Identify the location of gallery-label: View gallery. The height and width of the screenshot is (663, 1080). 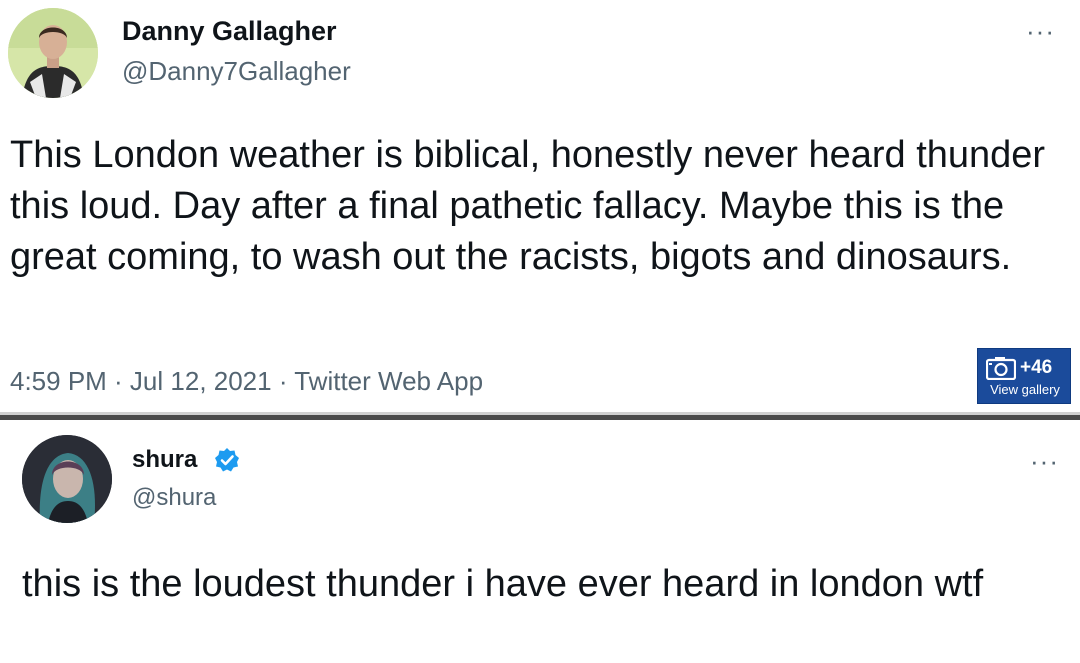
(1025, 389).